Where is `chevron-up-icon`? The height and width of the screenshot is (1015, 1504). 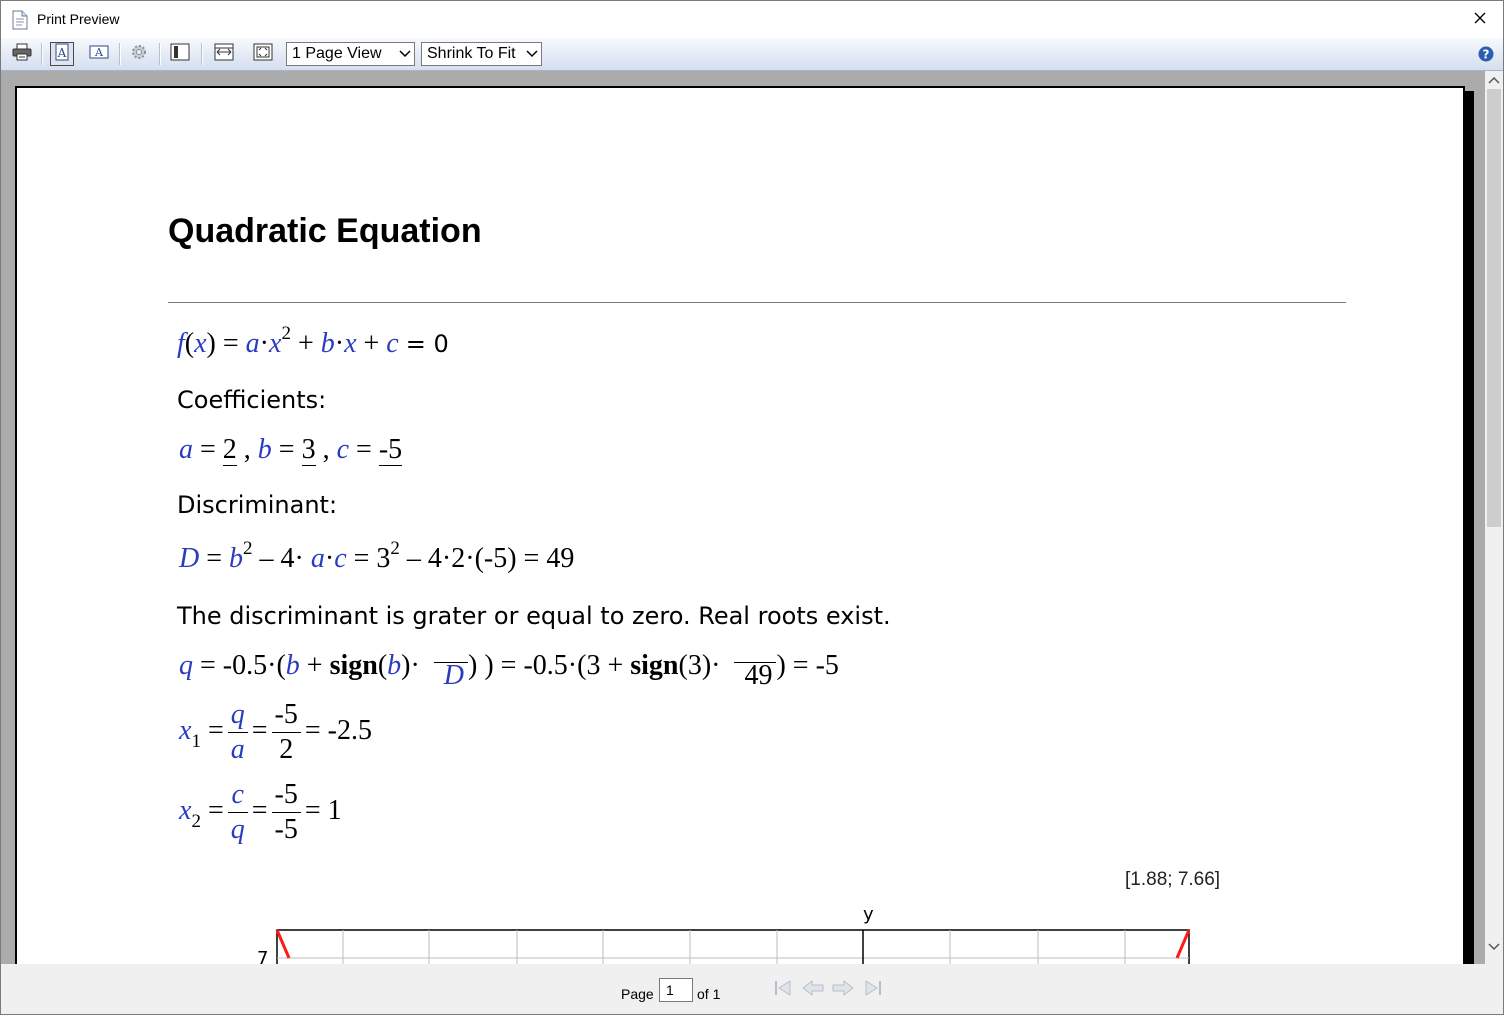 chevron-up-icon is located at coordinates (1494, 80).